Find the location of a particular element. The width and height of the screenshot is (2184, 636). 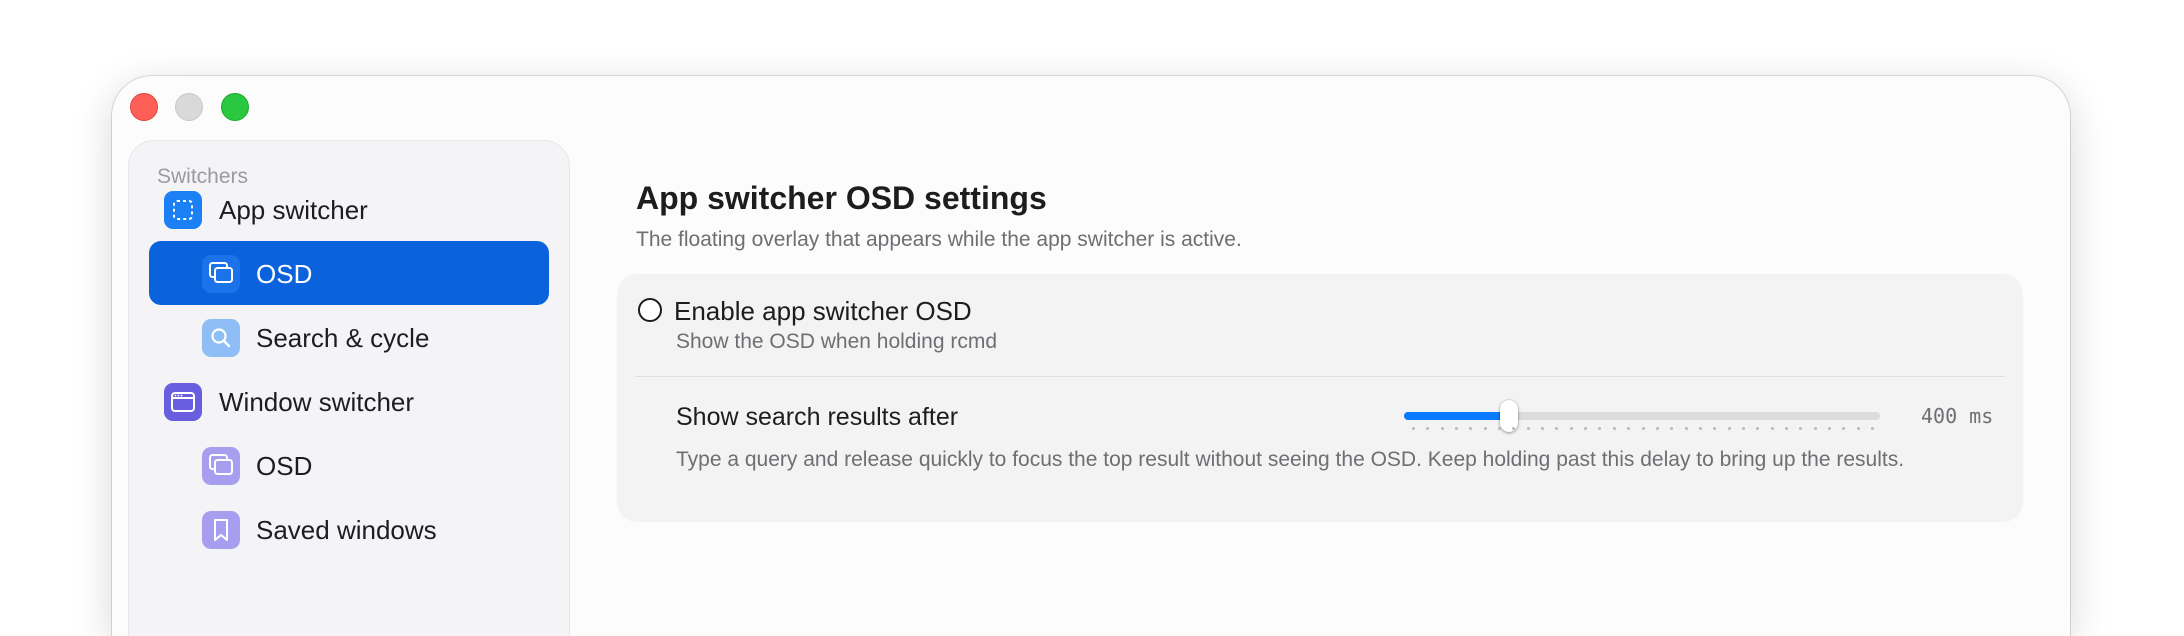

bookmark-icon is located at coordinates (221, 530).